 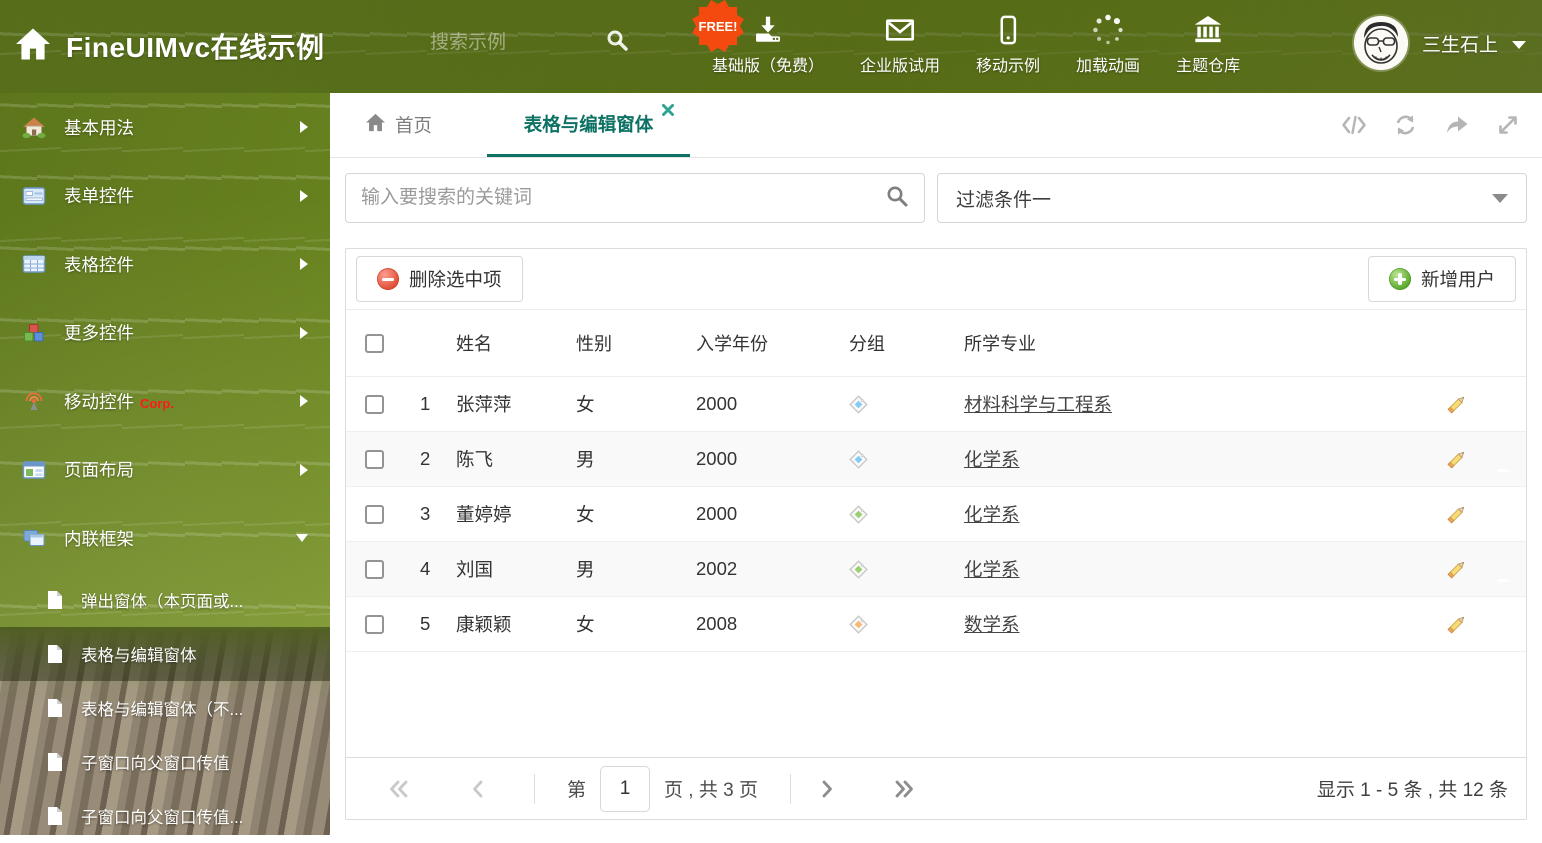 I want to click on submenu-item-grid-edit-window: 表格与编辑窗体, so click(x=165, y=653).